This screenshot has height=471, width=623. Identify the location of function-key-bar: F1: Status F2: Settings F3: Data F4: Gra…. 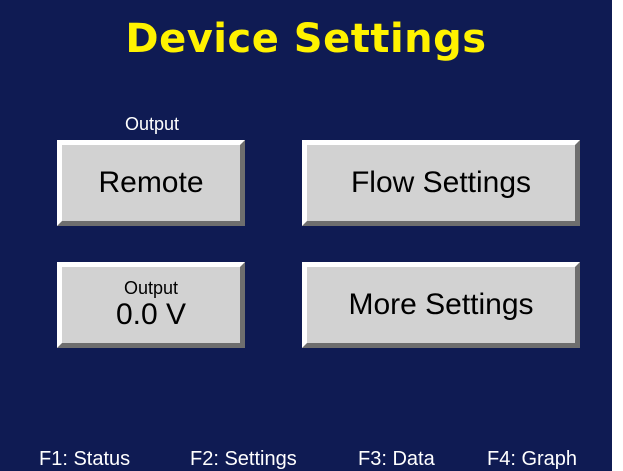
(306, 457).